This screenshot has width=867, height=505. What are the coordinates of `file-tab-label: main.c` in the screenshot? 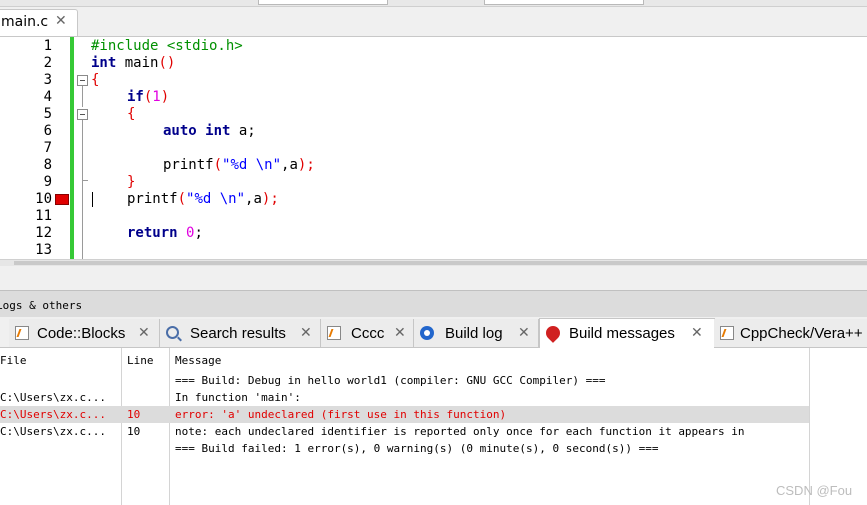 It's located at (25, 22).